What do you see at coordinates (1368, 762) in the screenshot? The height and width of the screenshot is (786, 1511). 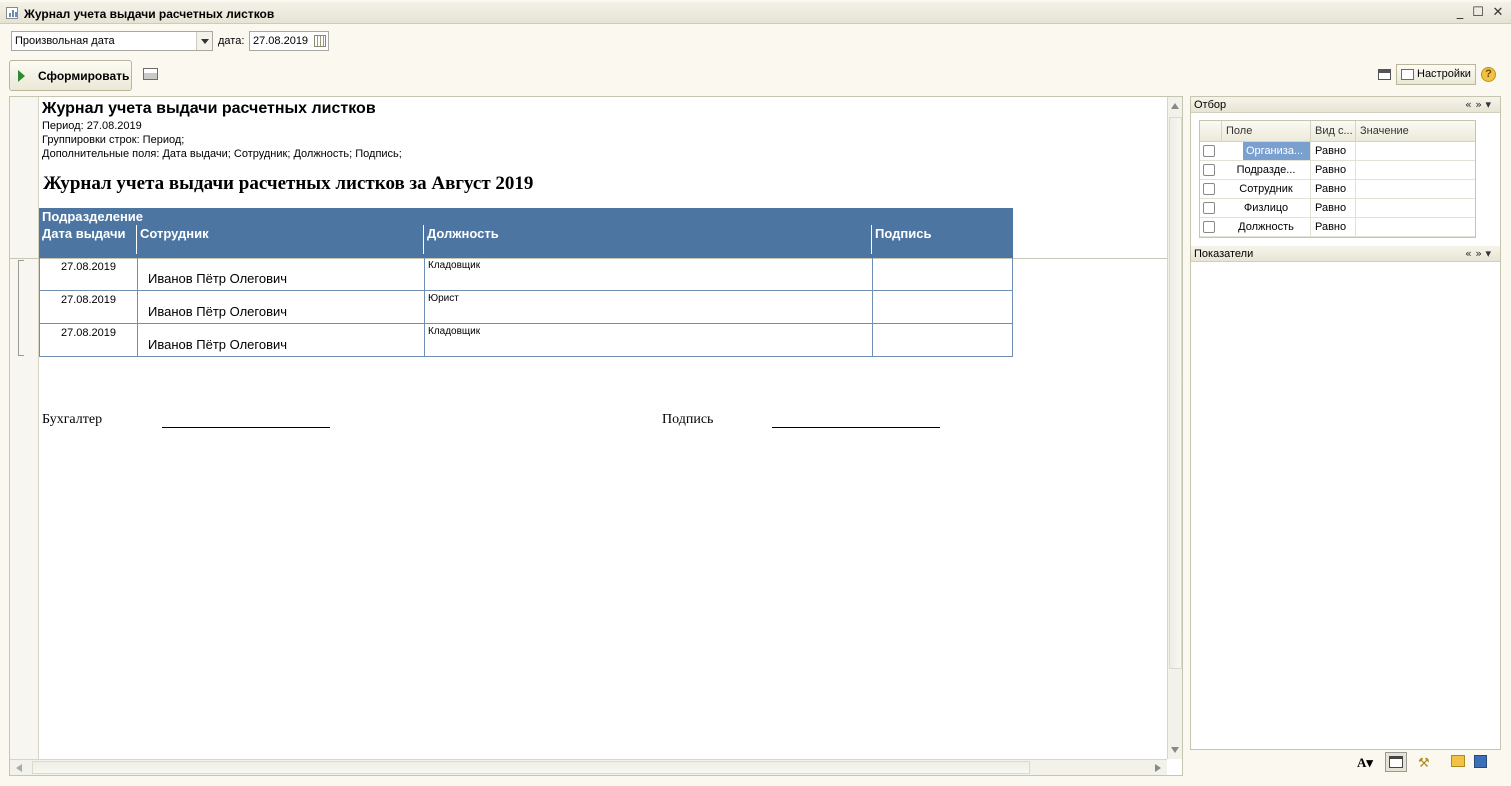 I see `font-icon: A▾` at bounding box center [1368, 762].